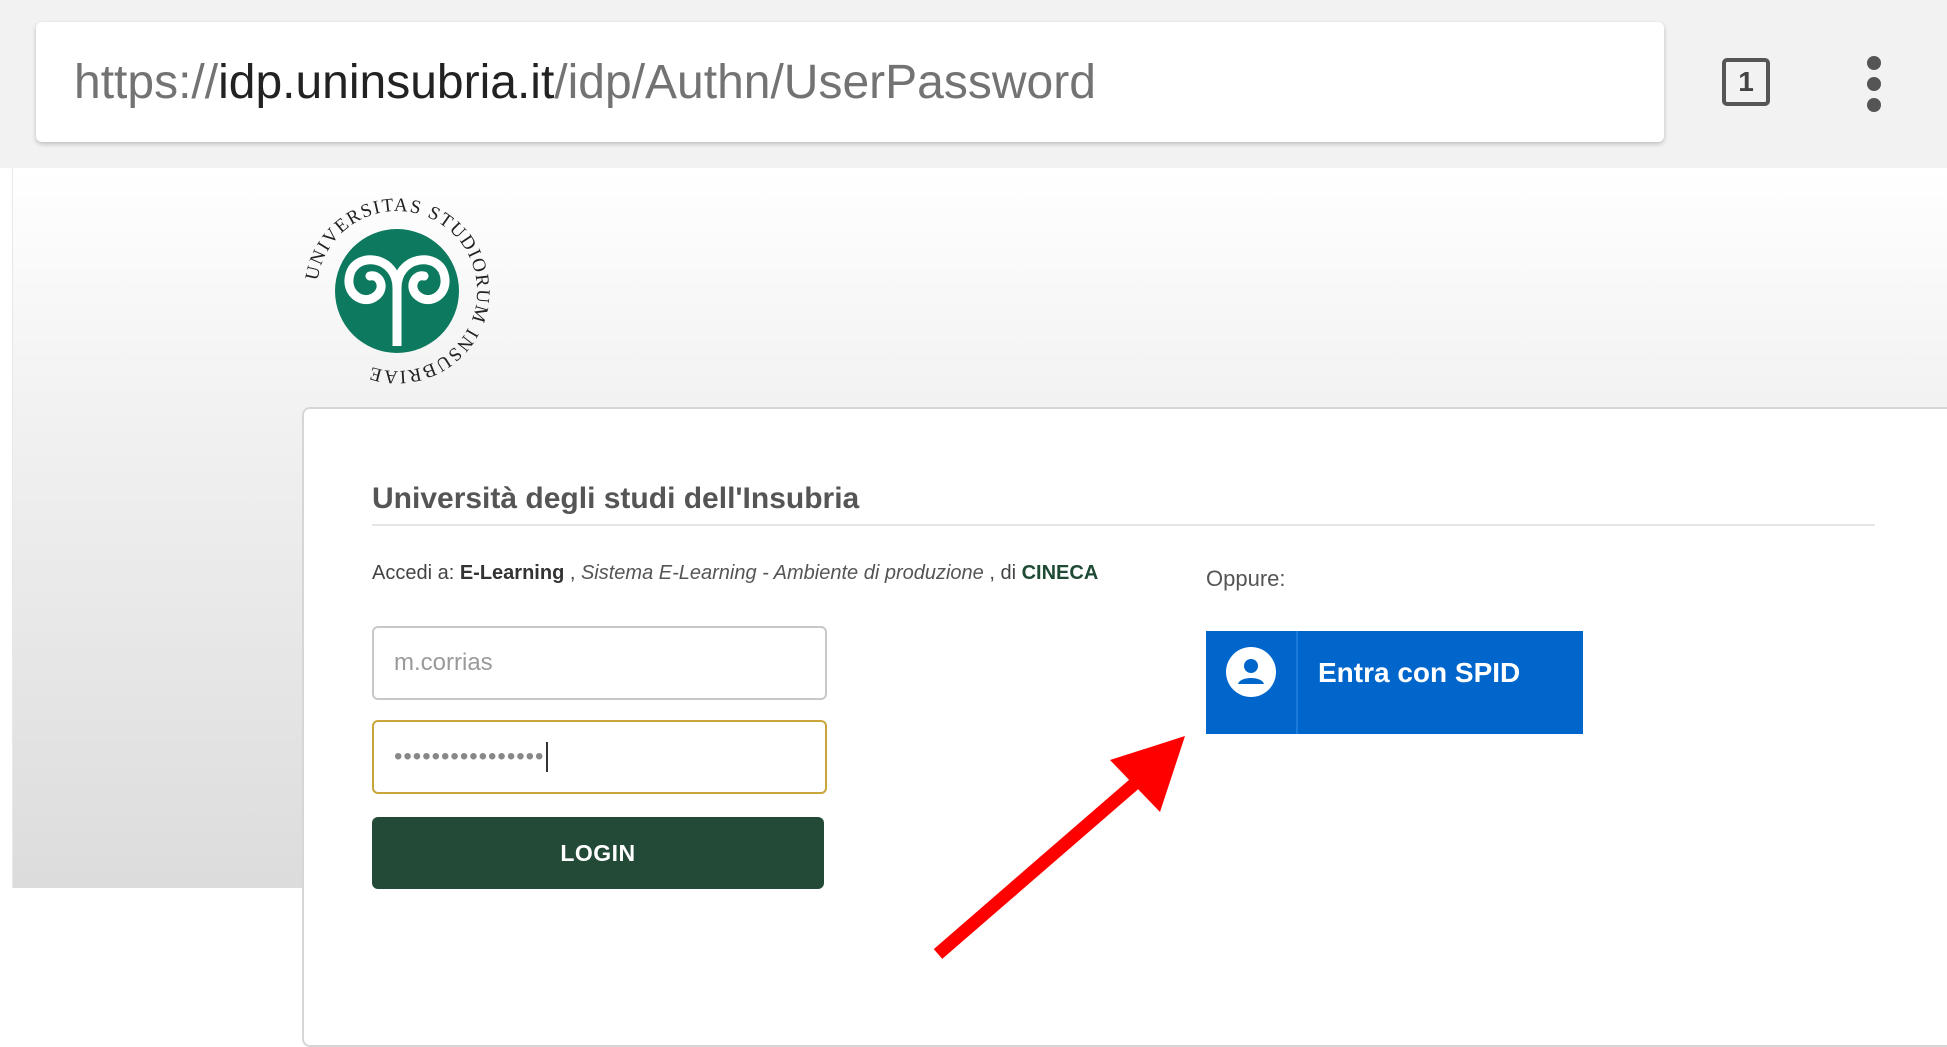 This screenshot has height=1047, width=1947. What do you see at coordinates (1246, 578) in the screenshot?
I see `oppure-label: Oppure:` at bounding box center [1246, 578].